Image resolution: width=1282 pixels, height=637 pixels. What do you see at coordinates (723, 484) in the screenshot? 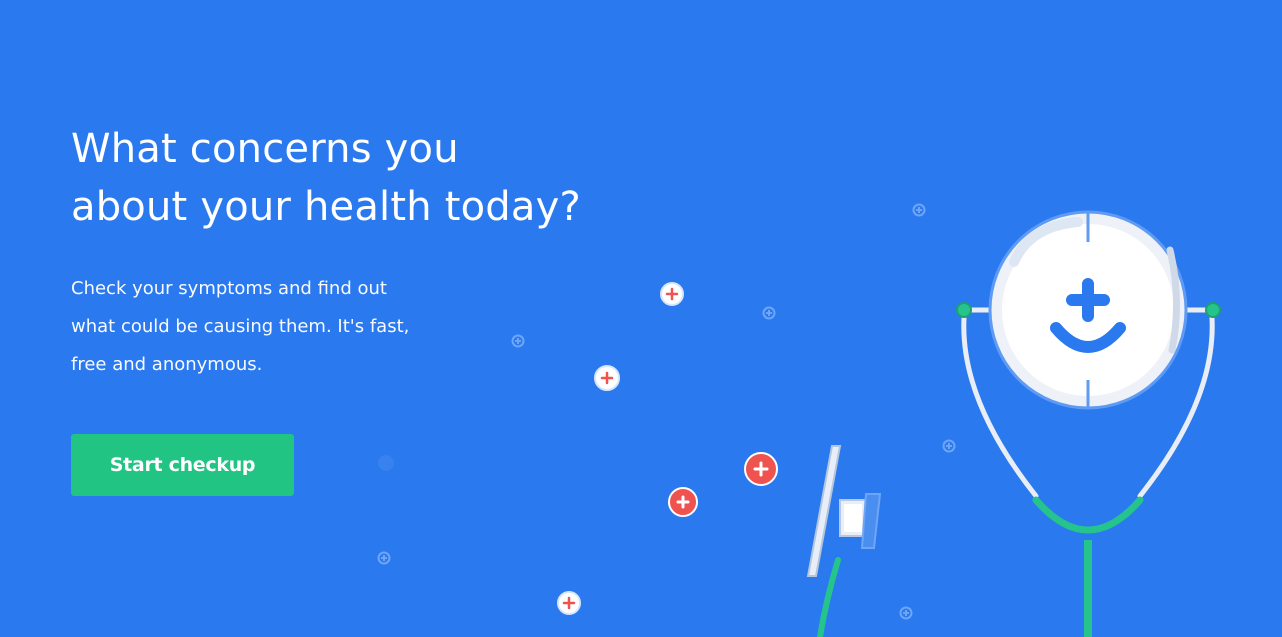
I see `red-plus-circle-icon` at bounding box center [723, 484].